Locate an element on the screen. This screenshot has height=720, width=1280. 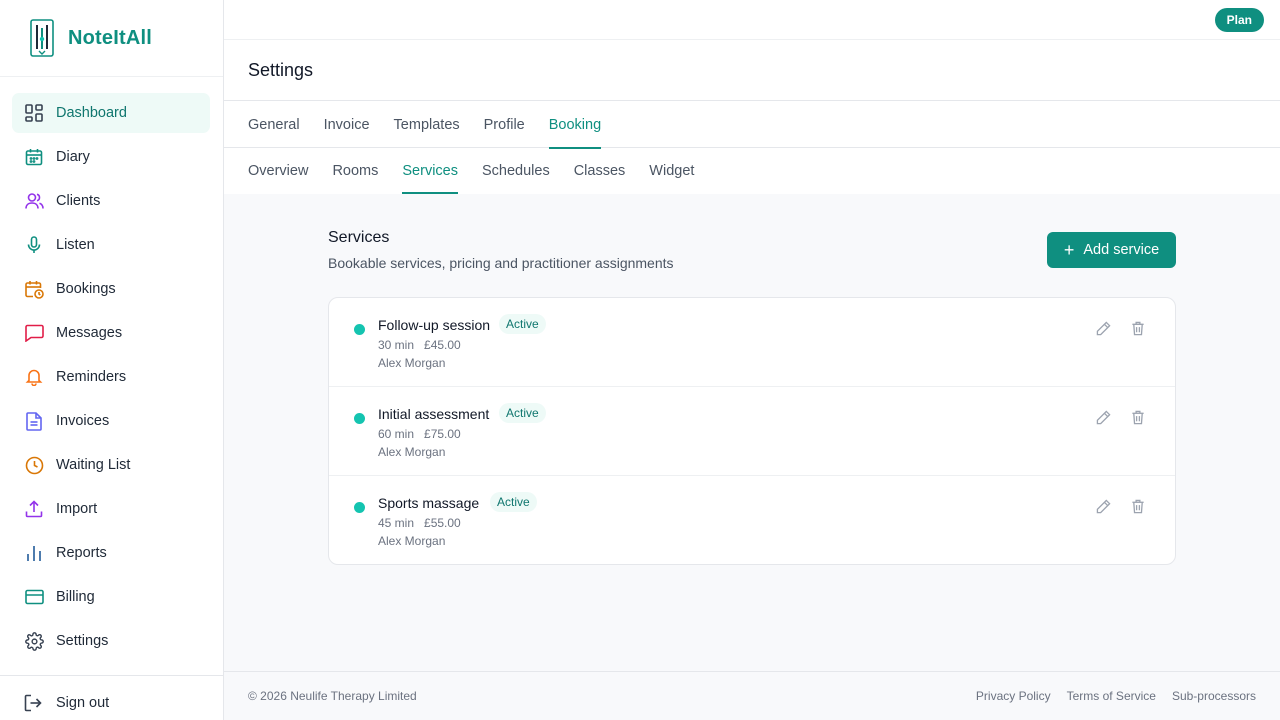
subtab-rooms: Rooms is located at coordinates (355, 171).